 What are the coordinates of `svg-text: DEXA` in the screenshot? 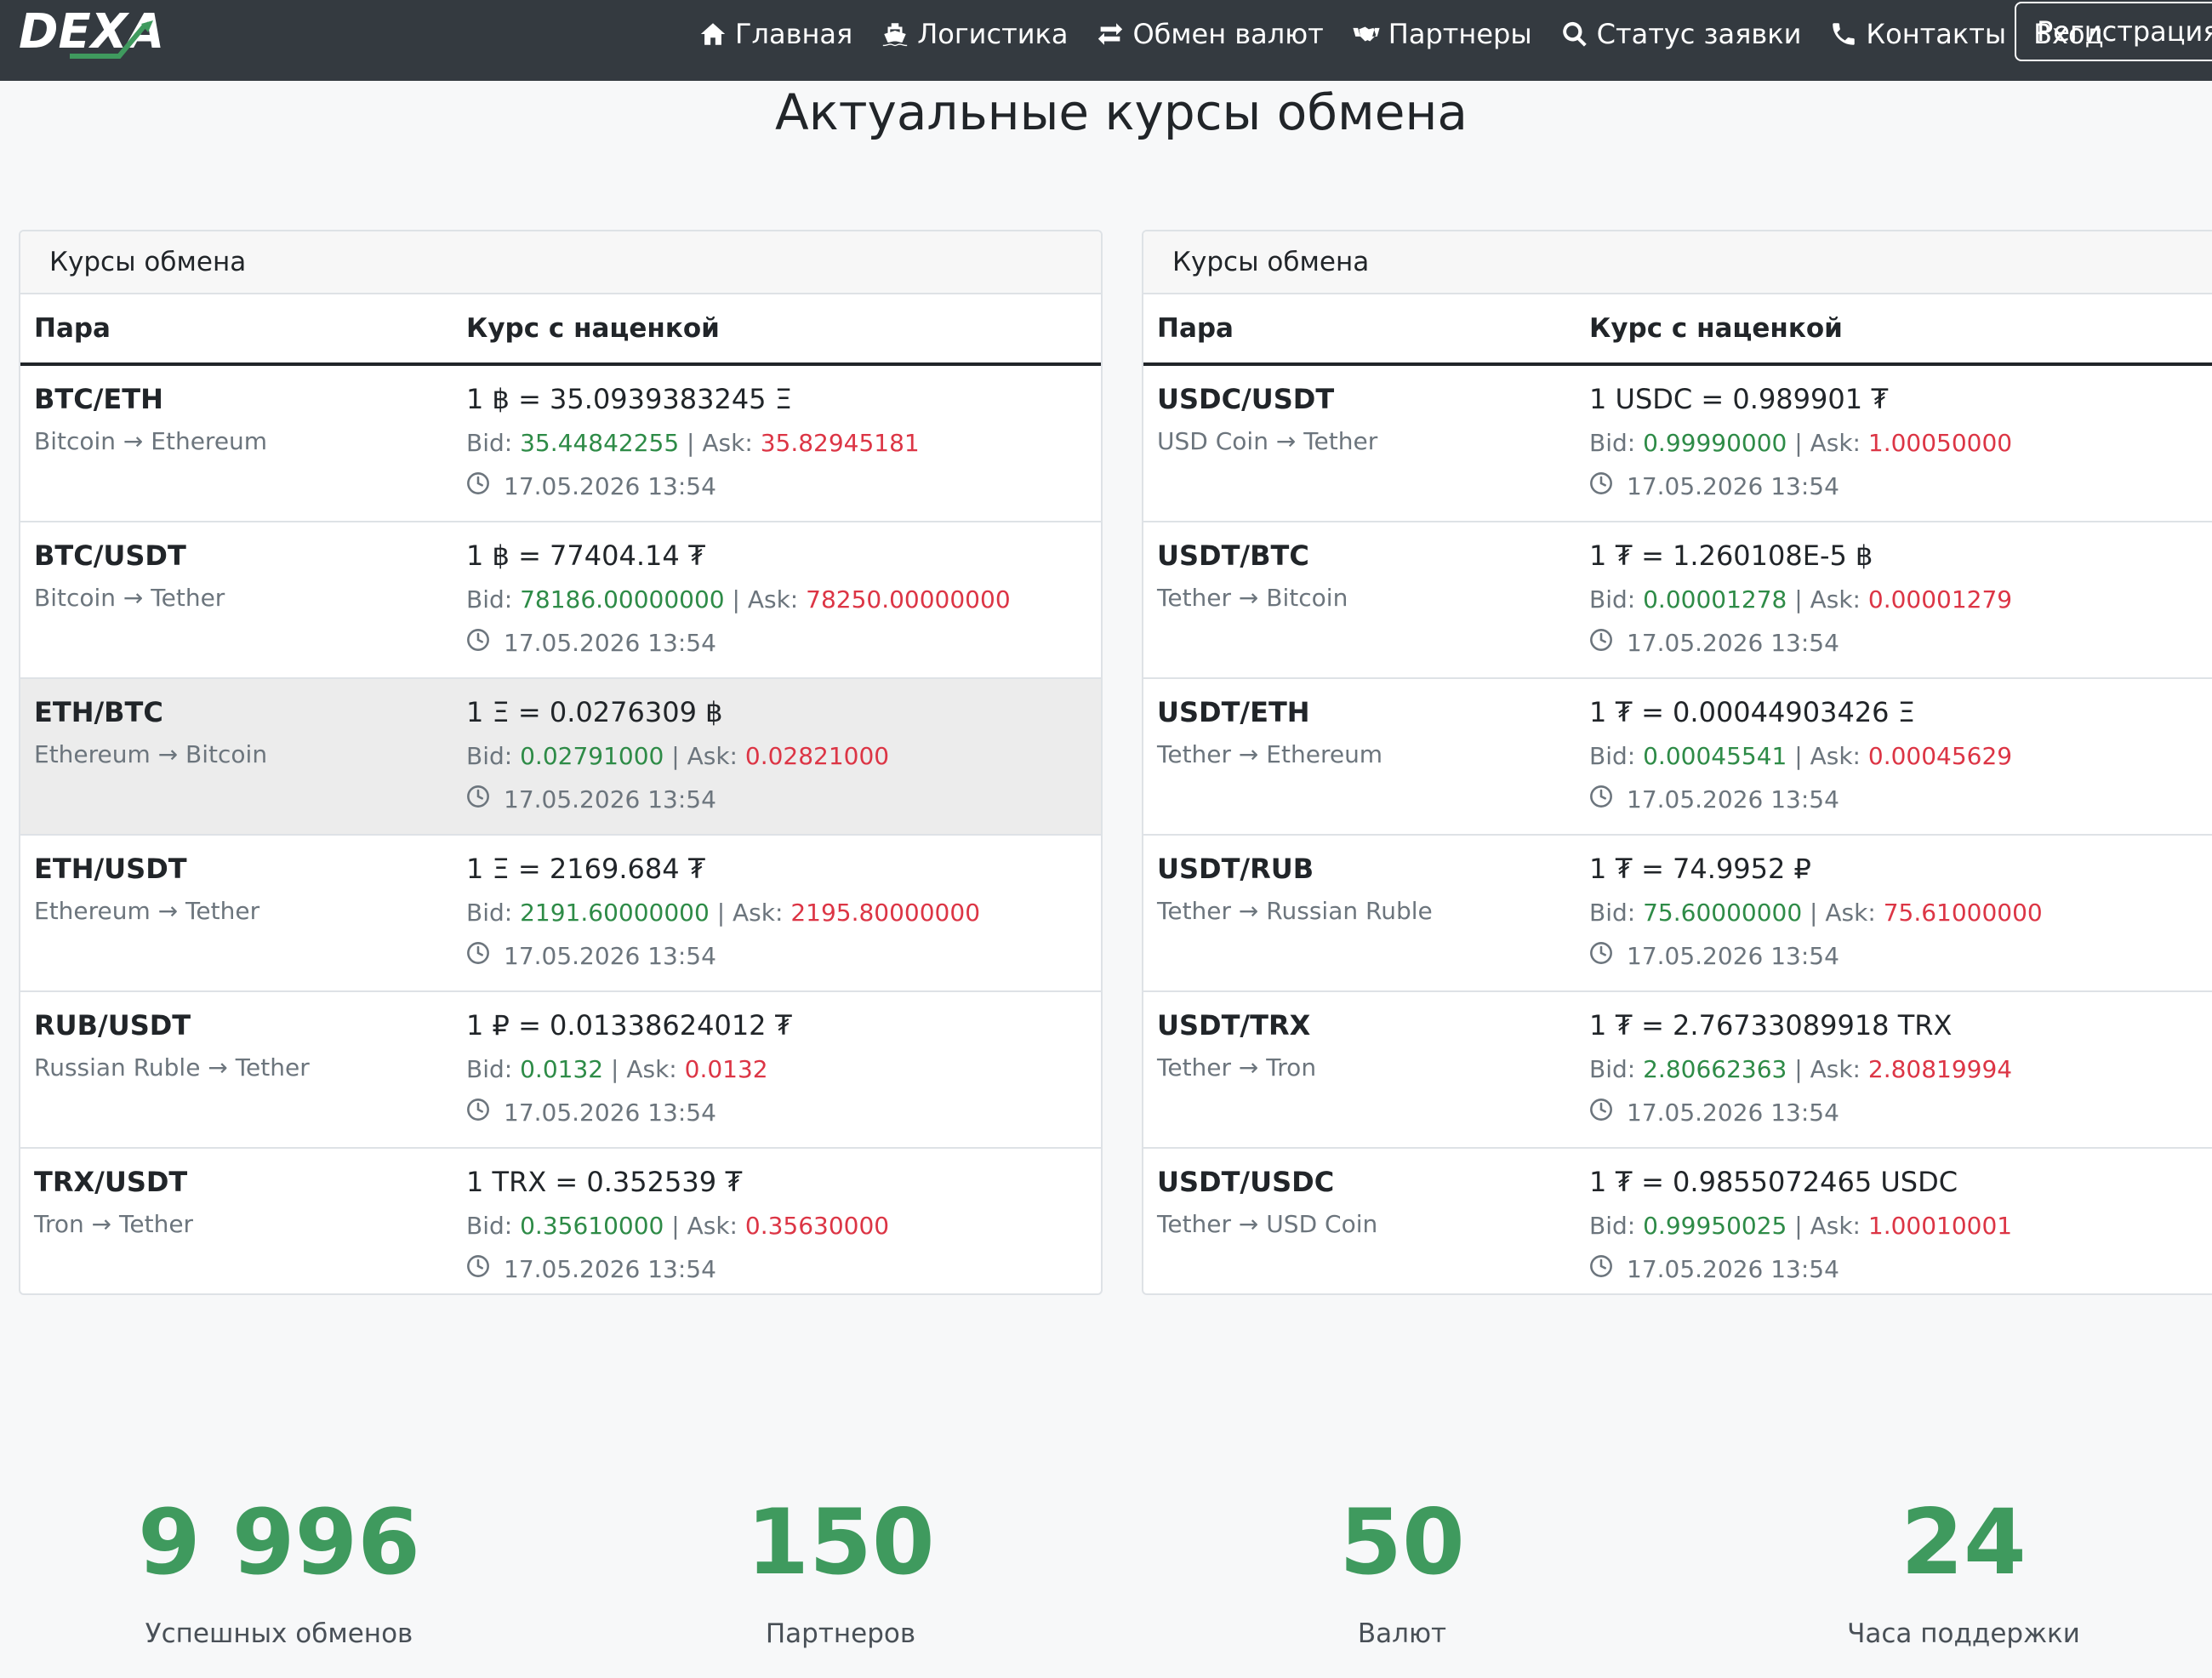 It's located at (91, 32).